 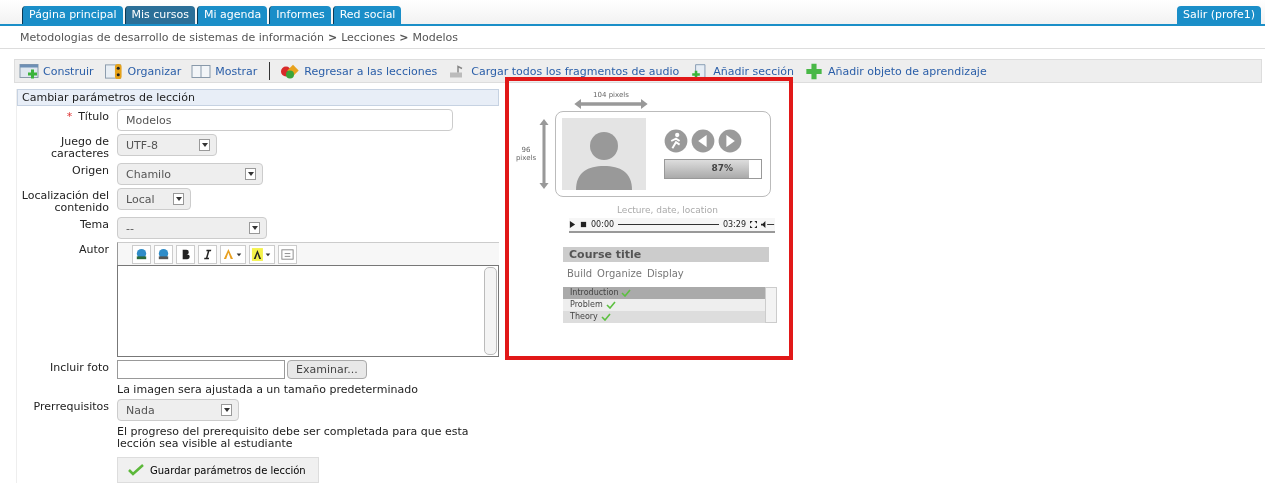 What do you see at coordinates (580, 273) in the screenshot?
I see `course-menu-link: Build` at bounding box center [580, 273].